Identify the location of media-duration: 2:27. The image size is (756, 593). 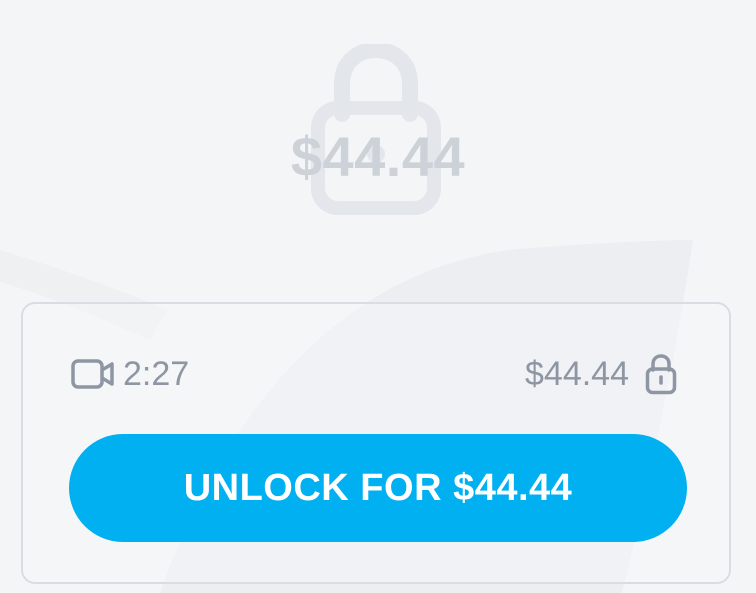
(130, 374).